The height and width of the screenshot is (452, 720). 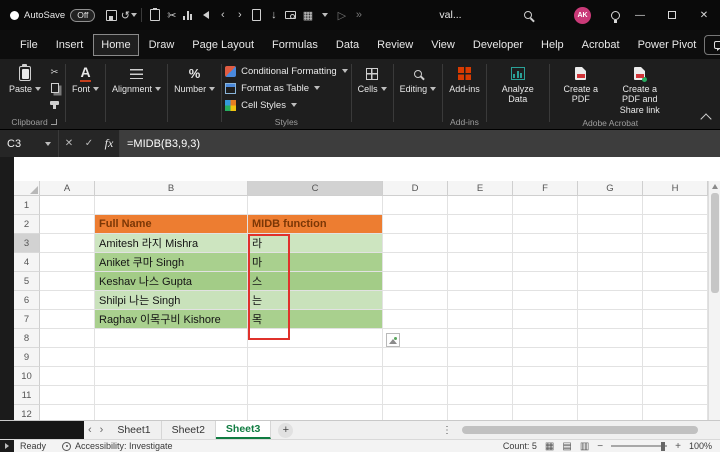 What do you see at coordinates (667, 45) in the screenshot?
I see `menu-tab-power-pivot: Power Pivot` at bounding box center [667, 45].